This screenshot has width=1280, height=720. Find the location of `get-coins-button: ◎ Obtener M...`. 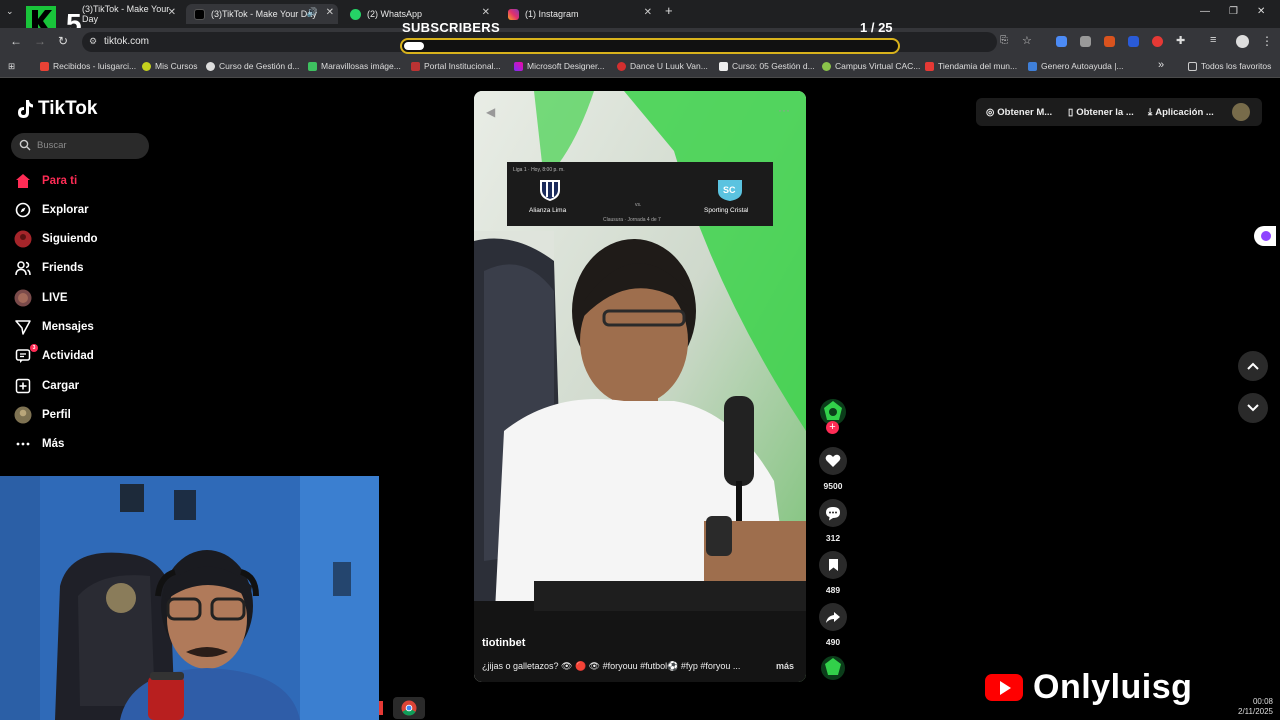

get-coins-button: ◎ Obtener M... is located at coordinates (1019, 112).